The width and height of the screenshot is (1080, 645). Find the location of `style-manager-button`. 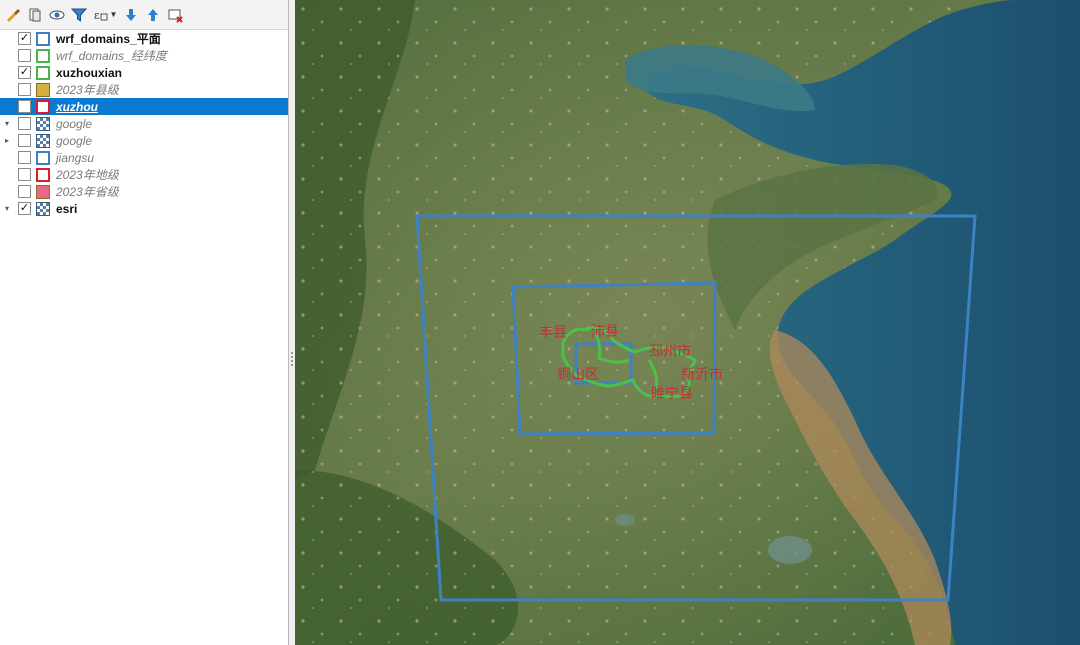

style-manager-button is located at coordinates (13, 15).